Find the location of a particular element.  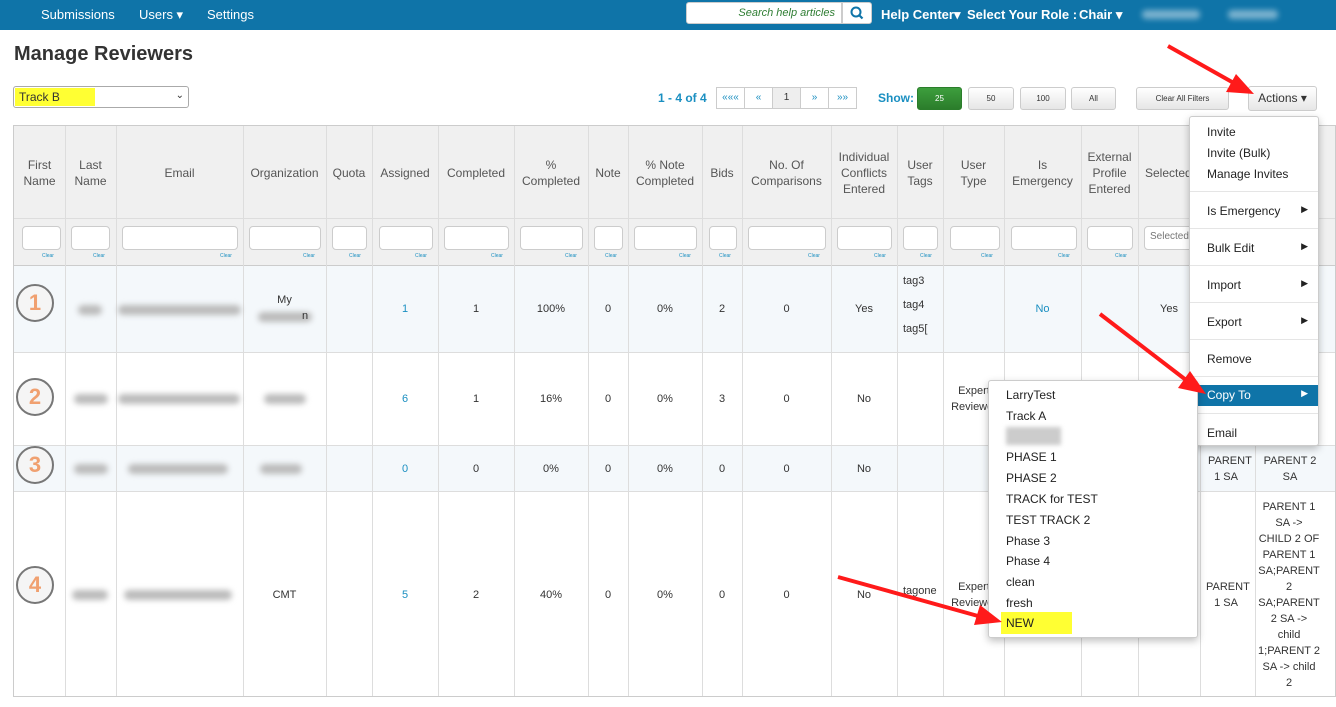

filter-organization is located at coordinates (285, 238).